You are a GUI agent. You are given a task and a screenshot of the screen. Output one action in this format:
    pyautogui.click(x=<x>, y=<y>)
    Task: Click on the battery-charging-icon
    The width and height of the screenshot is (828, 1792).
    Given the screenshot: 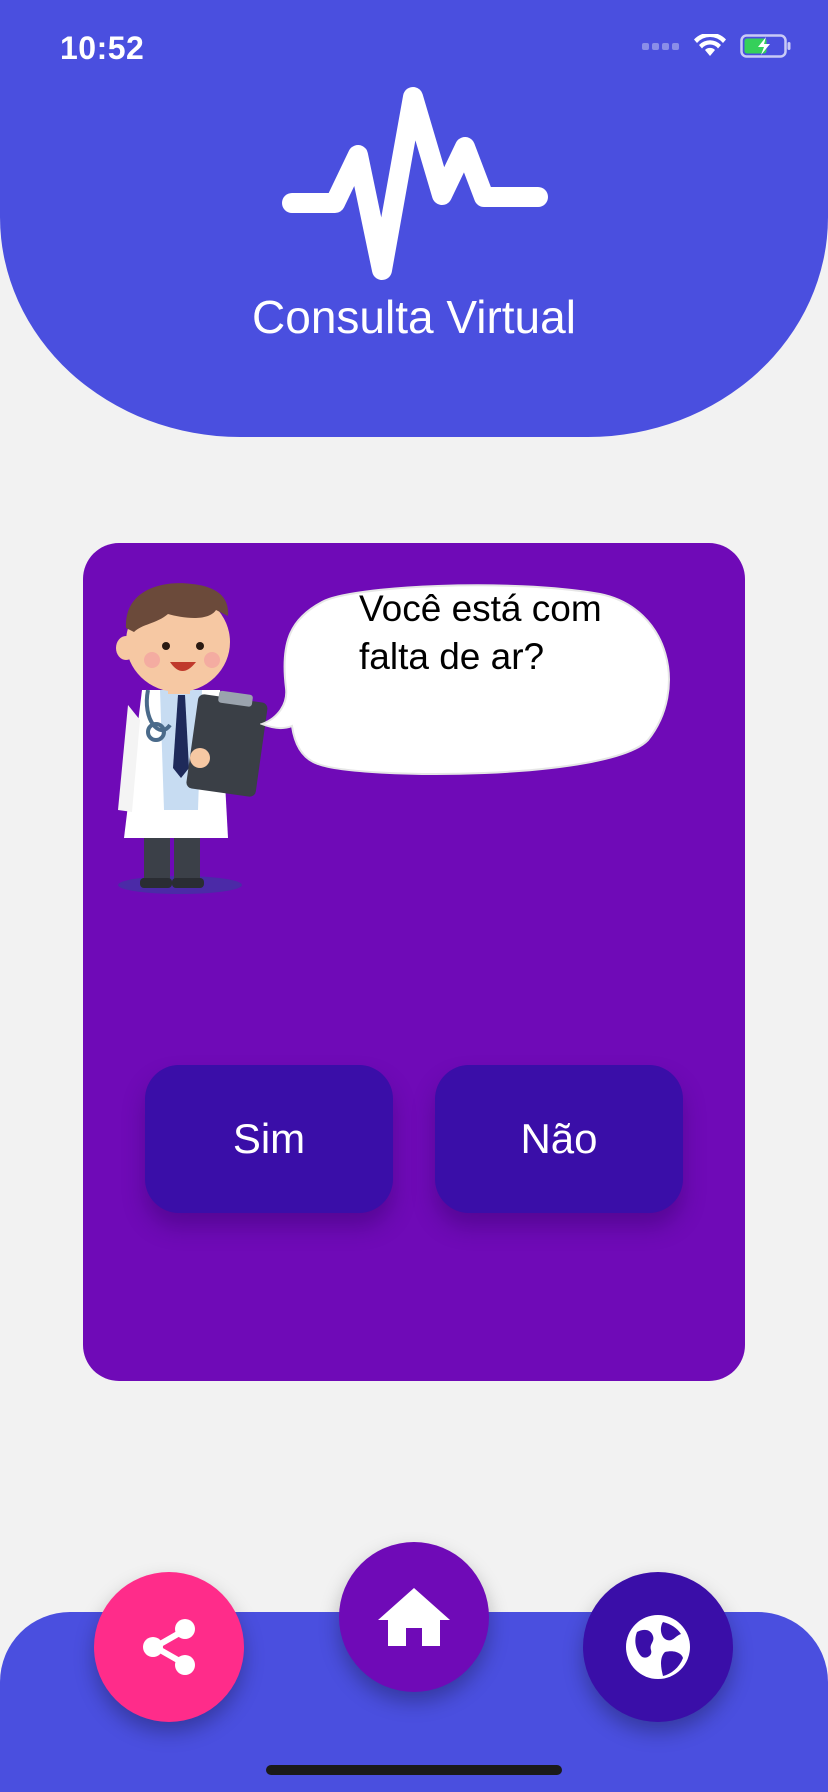 What is the action you would take?
    pyautogui.click(x=765, y=46)
    